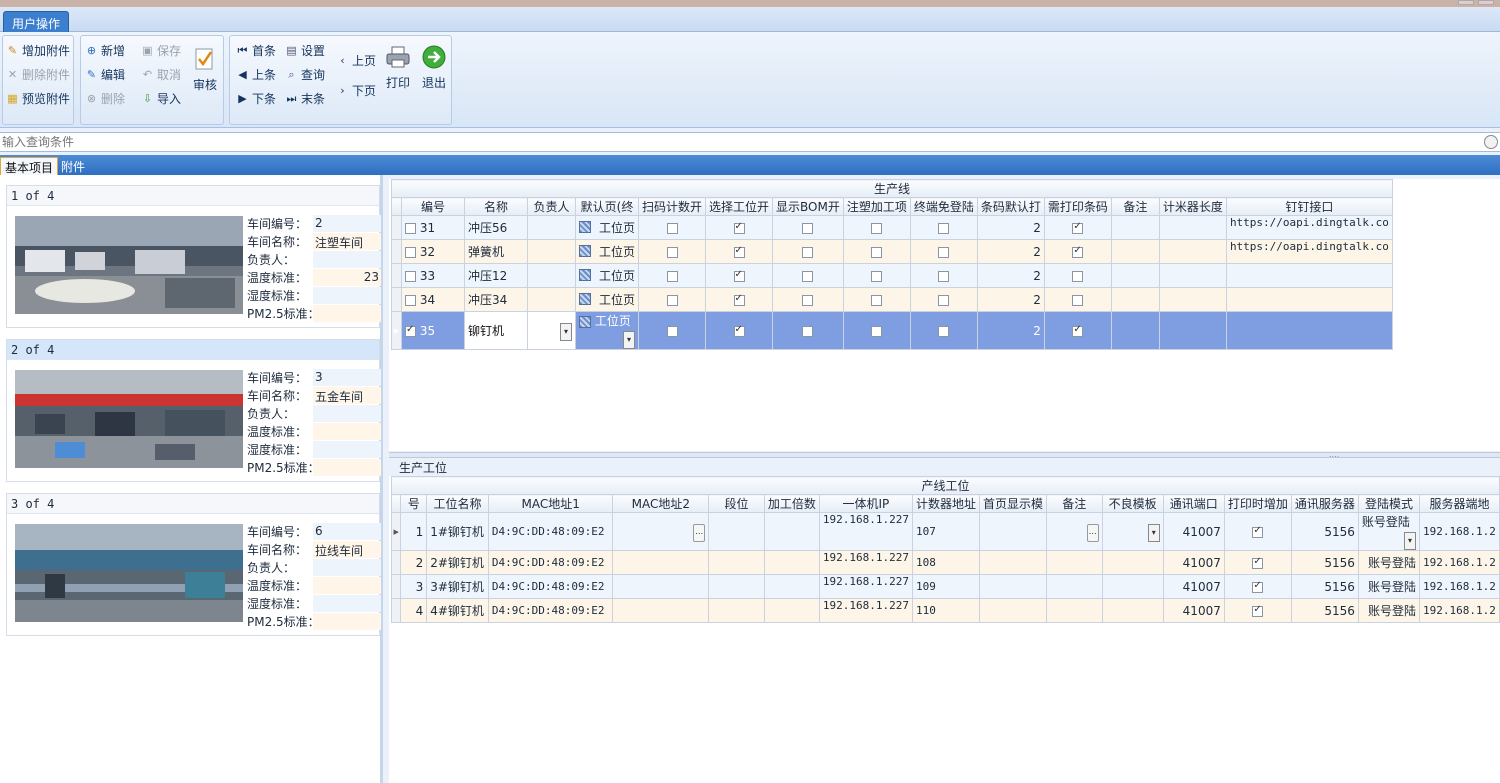 Image resolution: width=1500 pixels, height=783 pixels. I want to click on add-attachment-button: ✎ 增加附件, so click(38, 50).